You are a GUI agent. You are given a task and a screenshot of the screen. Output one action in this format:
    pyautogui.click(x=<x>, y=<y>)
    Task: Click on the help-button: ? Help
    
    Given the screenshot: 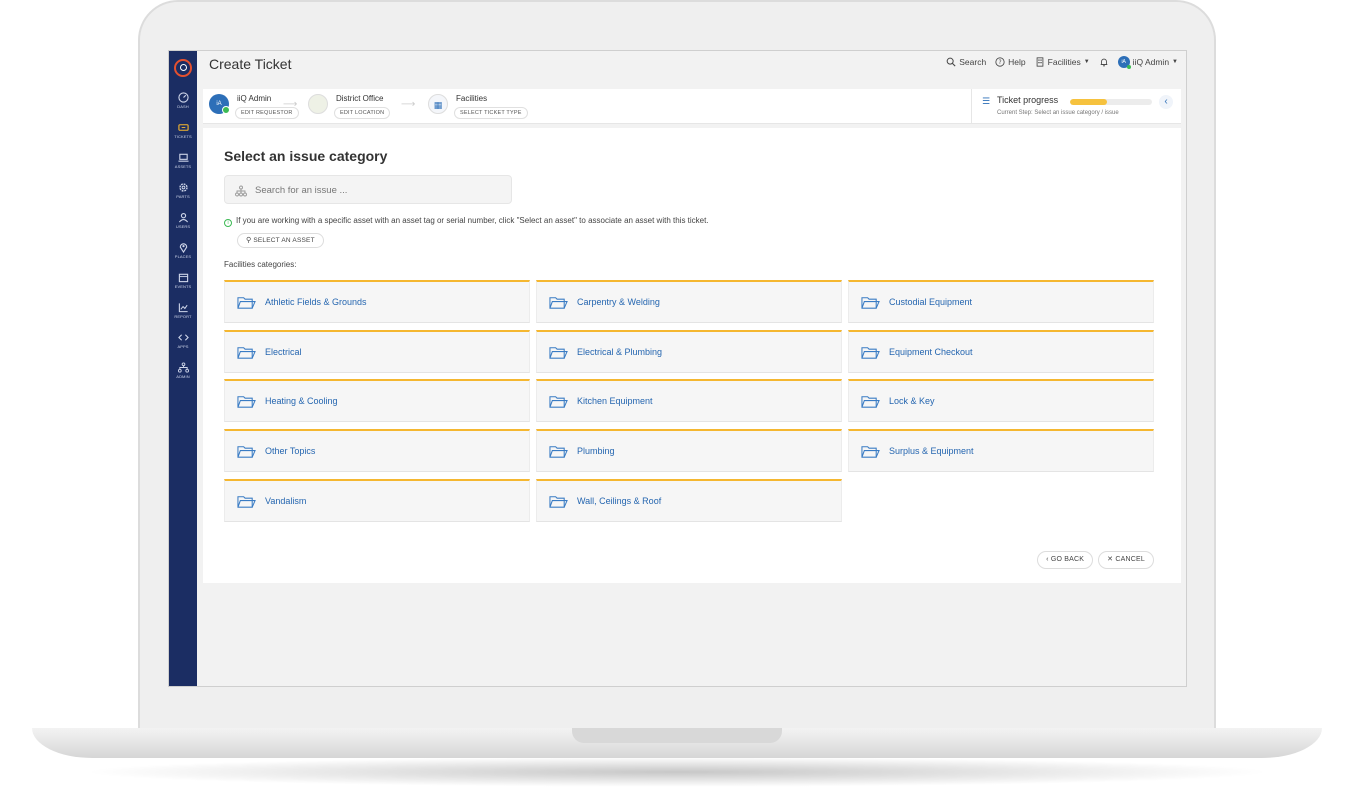 What is the action you would take?
    pyautogui.click(x=1010, y=62)
    